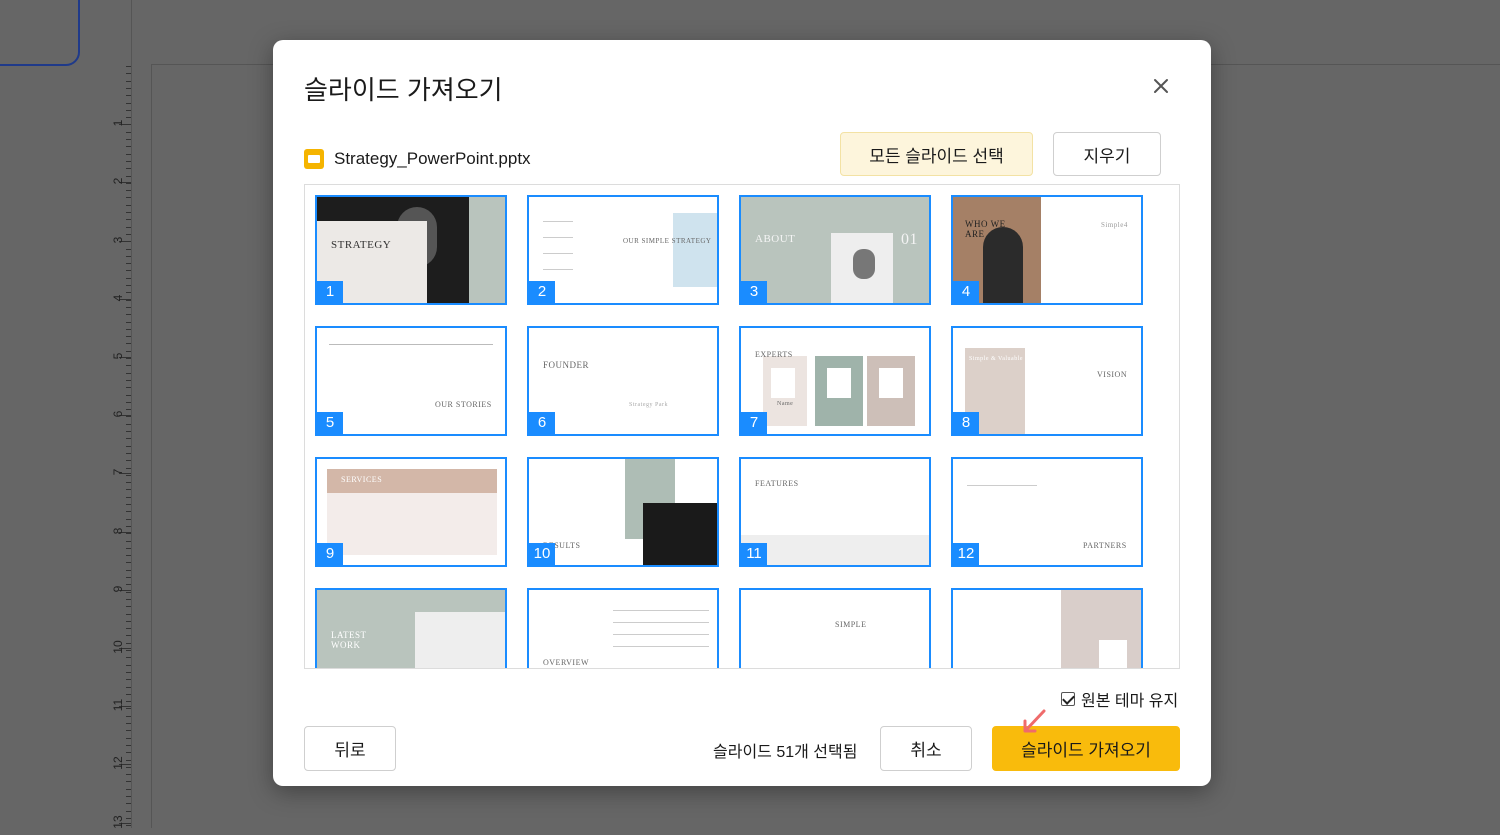 Image resolution: width=1500 pixels, height=835 pixels. What do you see at coordinates (1047, 381) in the screenshot?
I see `slide-thumbnail: VISION Simple & Valuable 8` at bounding box center [1047, 381].